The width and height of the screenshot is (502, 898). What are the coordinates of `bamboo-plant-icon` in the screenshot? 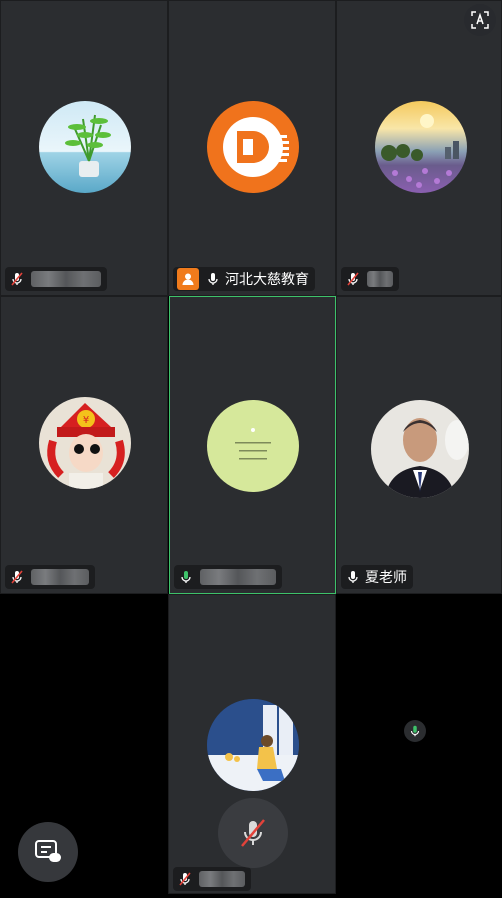 It's located at (88, 145).